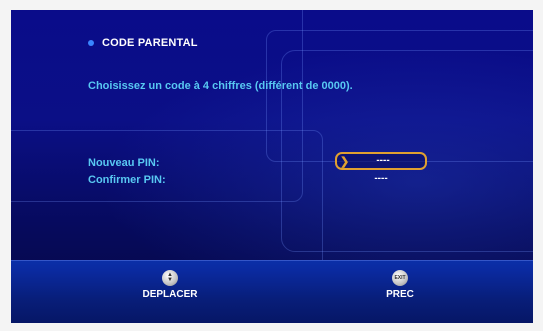  I want to click on exit-icon-text: EXIT, so click(400, 278).